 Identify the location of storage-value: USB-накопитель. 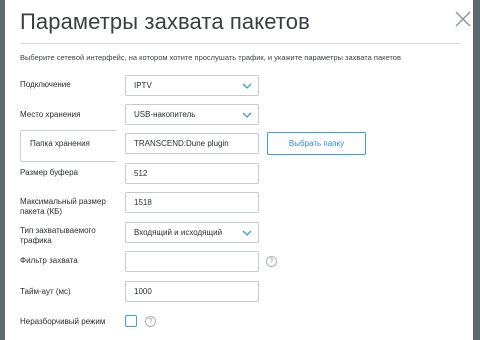
(165, 114).